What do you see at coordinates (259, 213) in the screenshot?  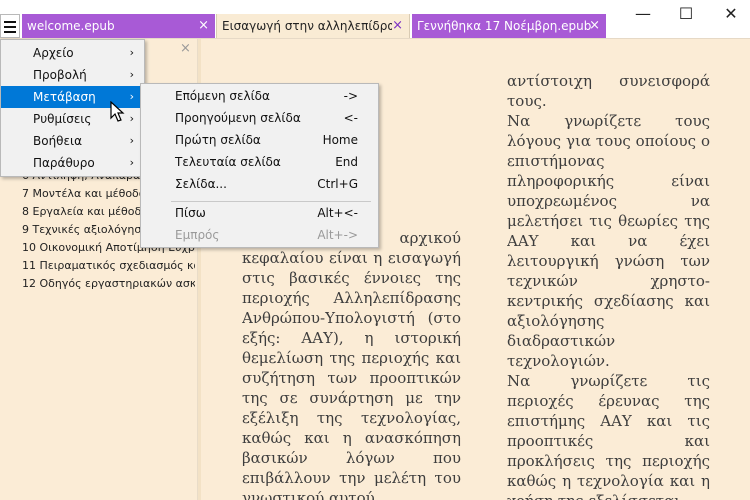 I see `submenu-item-back: Πίσω Alt+<-` at bounding box center [259, 213].